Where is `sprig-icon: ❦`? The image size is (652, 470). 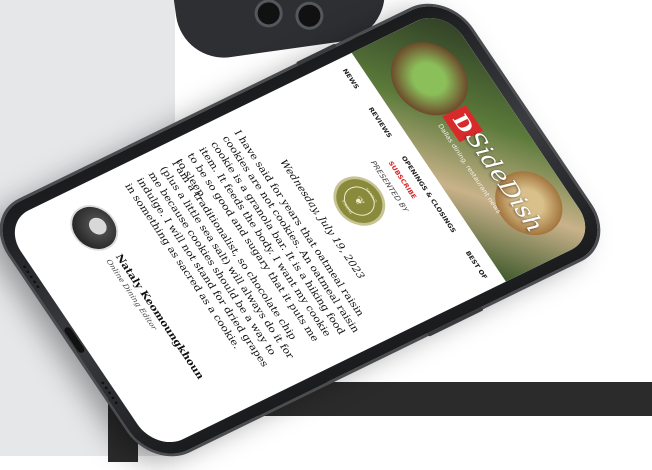
sprig-icon: ❦ is located at coordinates (359, 201).